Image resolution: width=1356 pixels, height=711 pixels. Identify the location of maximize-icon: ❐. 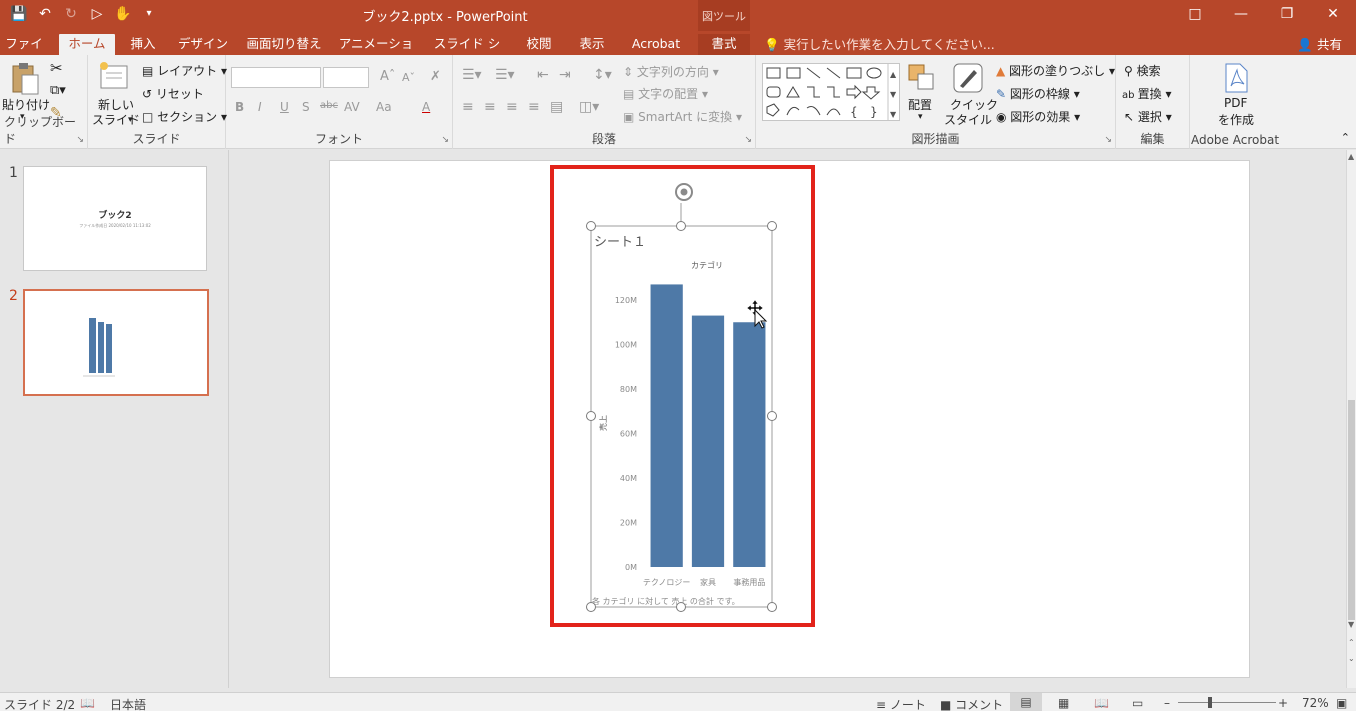
(1287, 15).